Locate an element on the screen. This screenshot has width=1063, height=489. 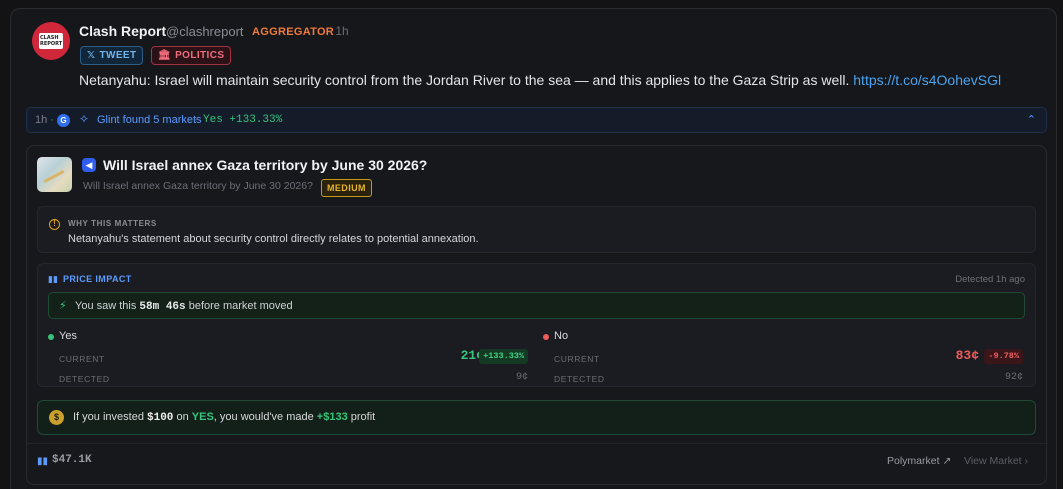
volume-icon: ▮▮ is located at coordinates (43, 461).